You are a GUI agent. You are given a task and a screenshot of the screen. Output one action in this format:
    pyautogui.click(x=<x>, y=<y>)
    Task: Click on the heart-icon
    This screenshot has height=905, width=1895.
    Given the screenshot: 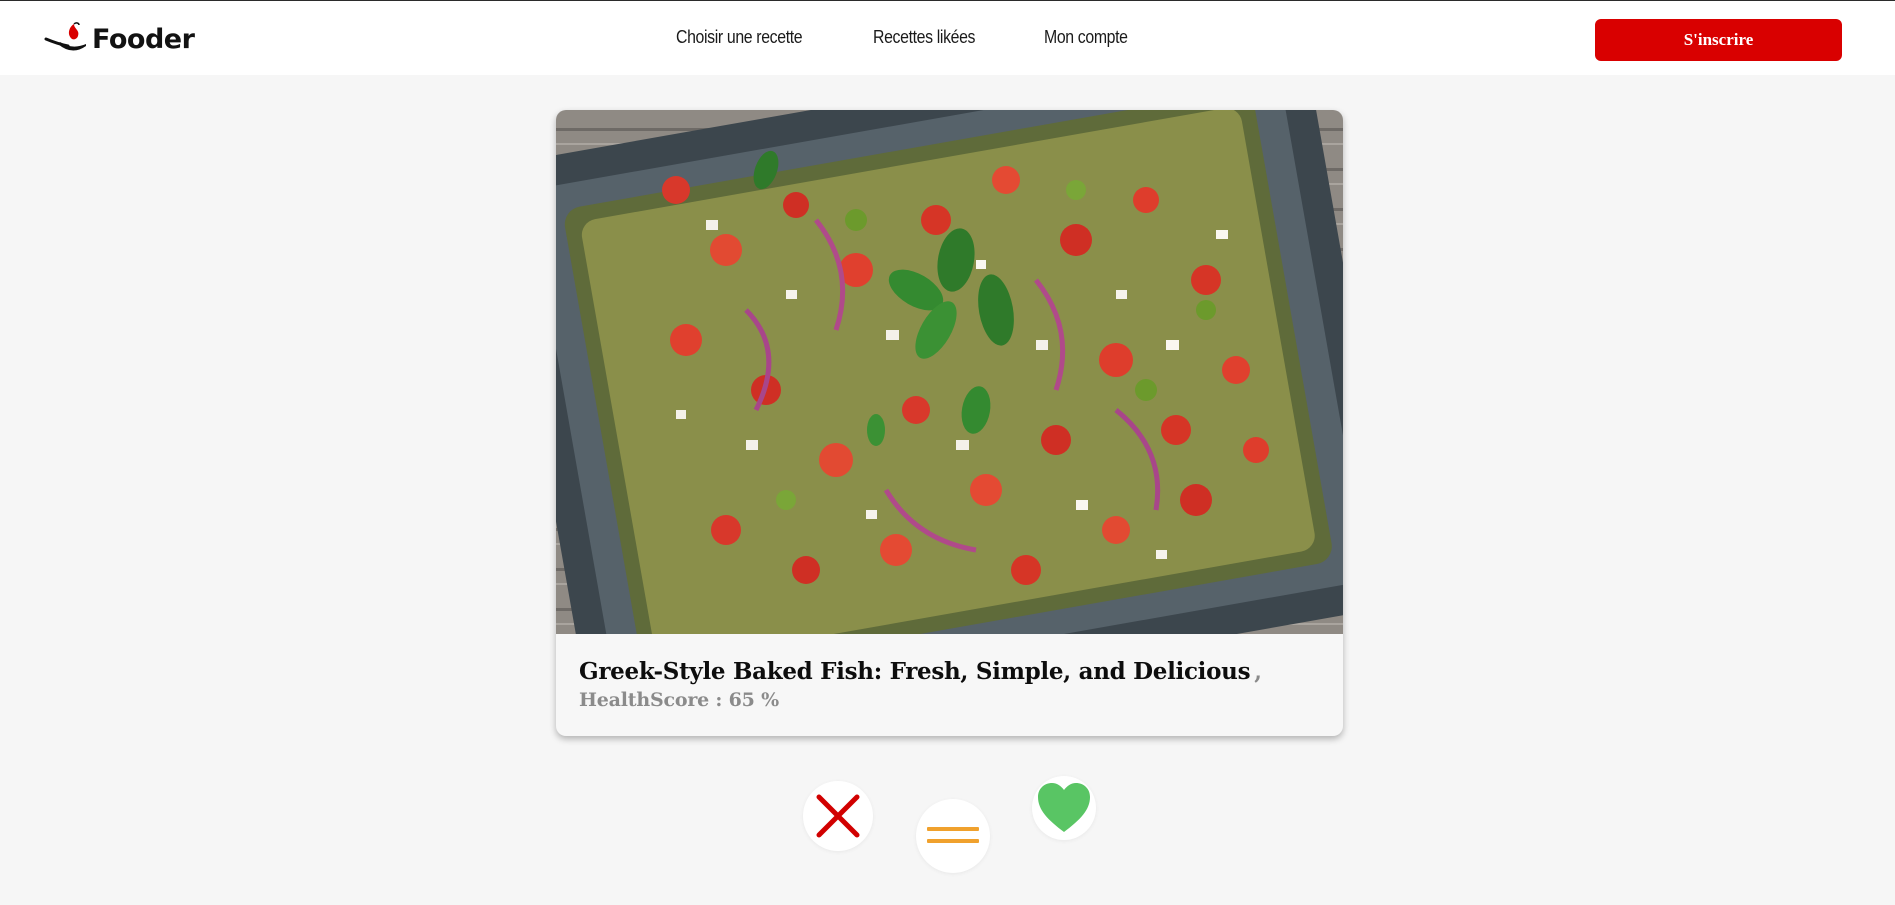 What is the action you would take?
    pyautogui.click(x=1064, y=807)
    